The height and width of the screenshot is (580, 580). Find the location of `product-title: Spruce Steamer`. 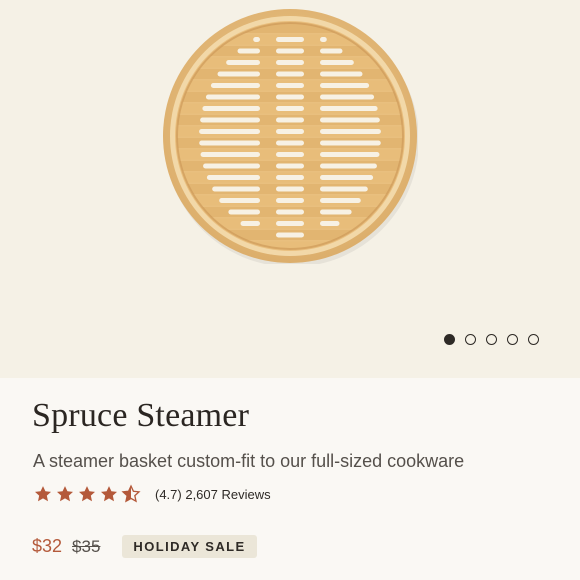

product-title: Spruce Steamer is located at coordinates (141, 415).